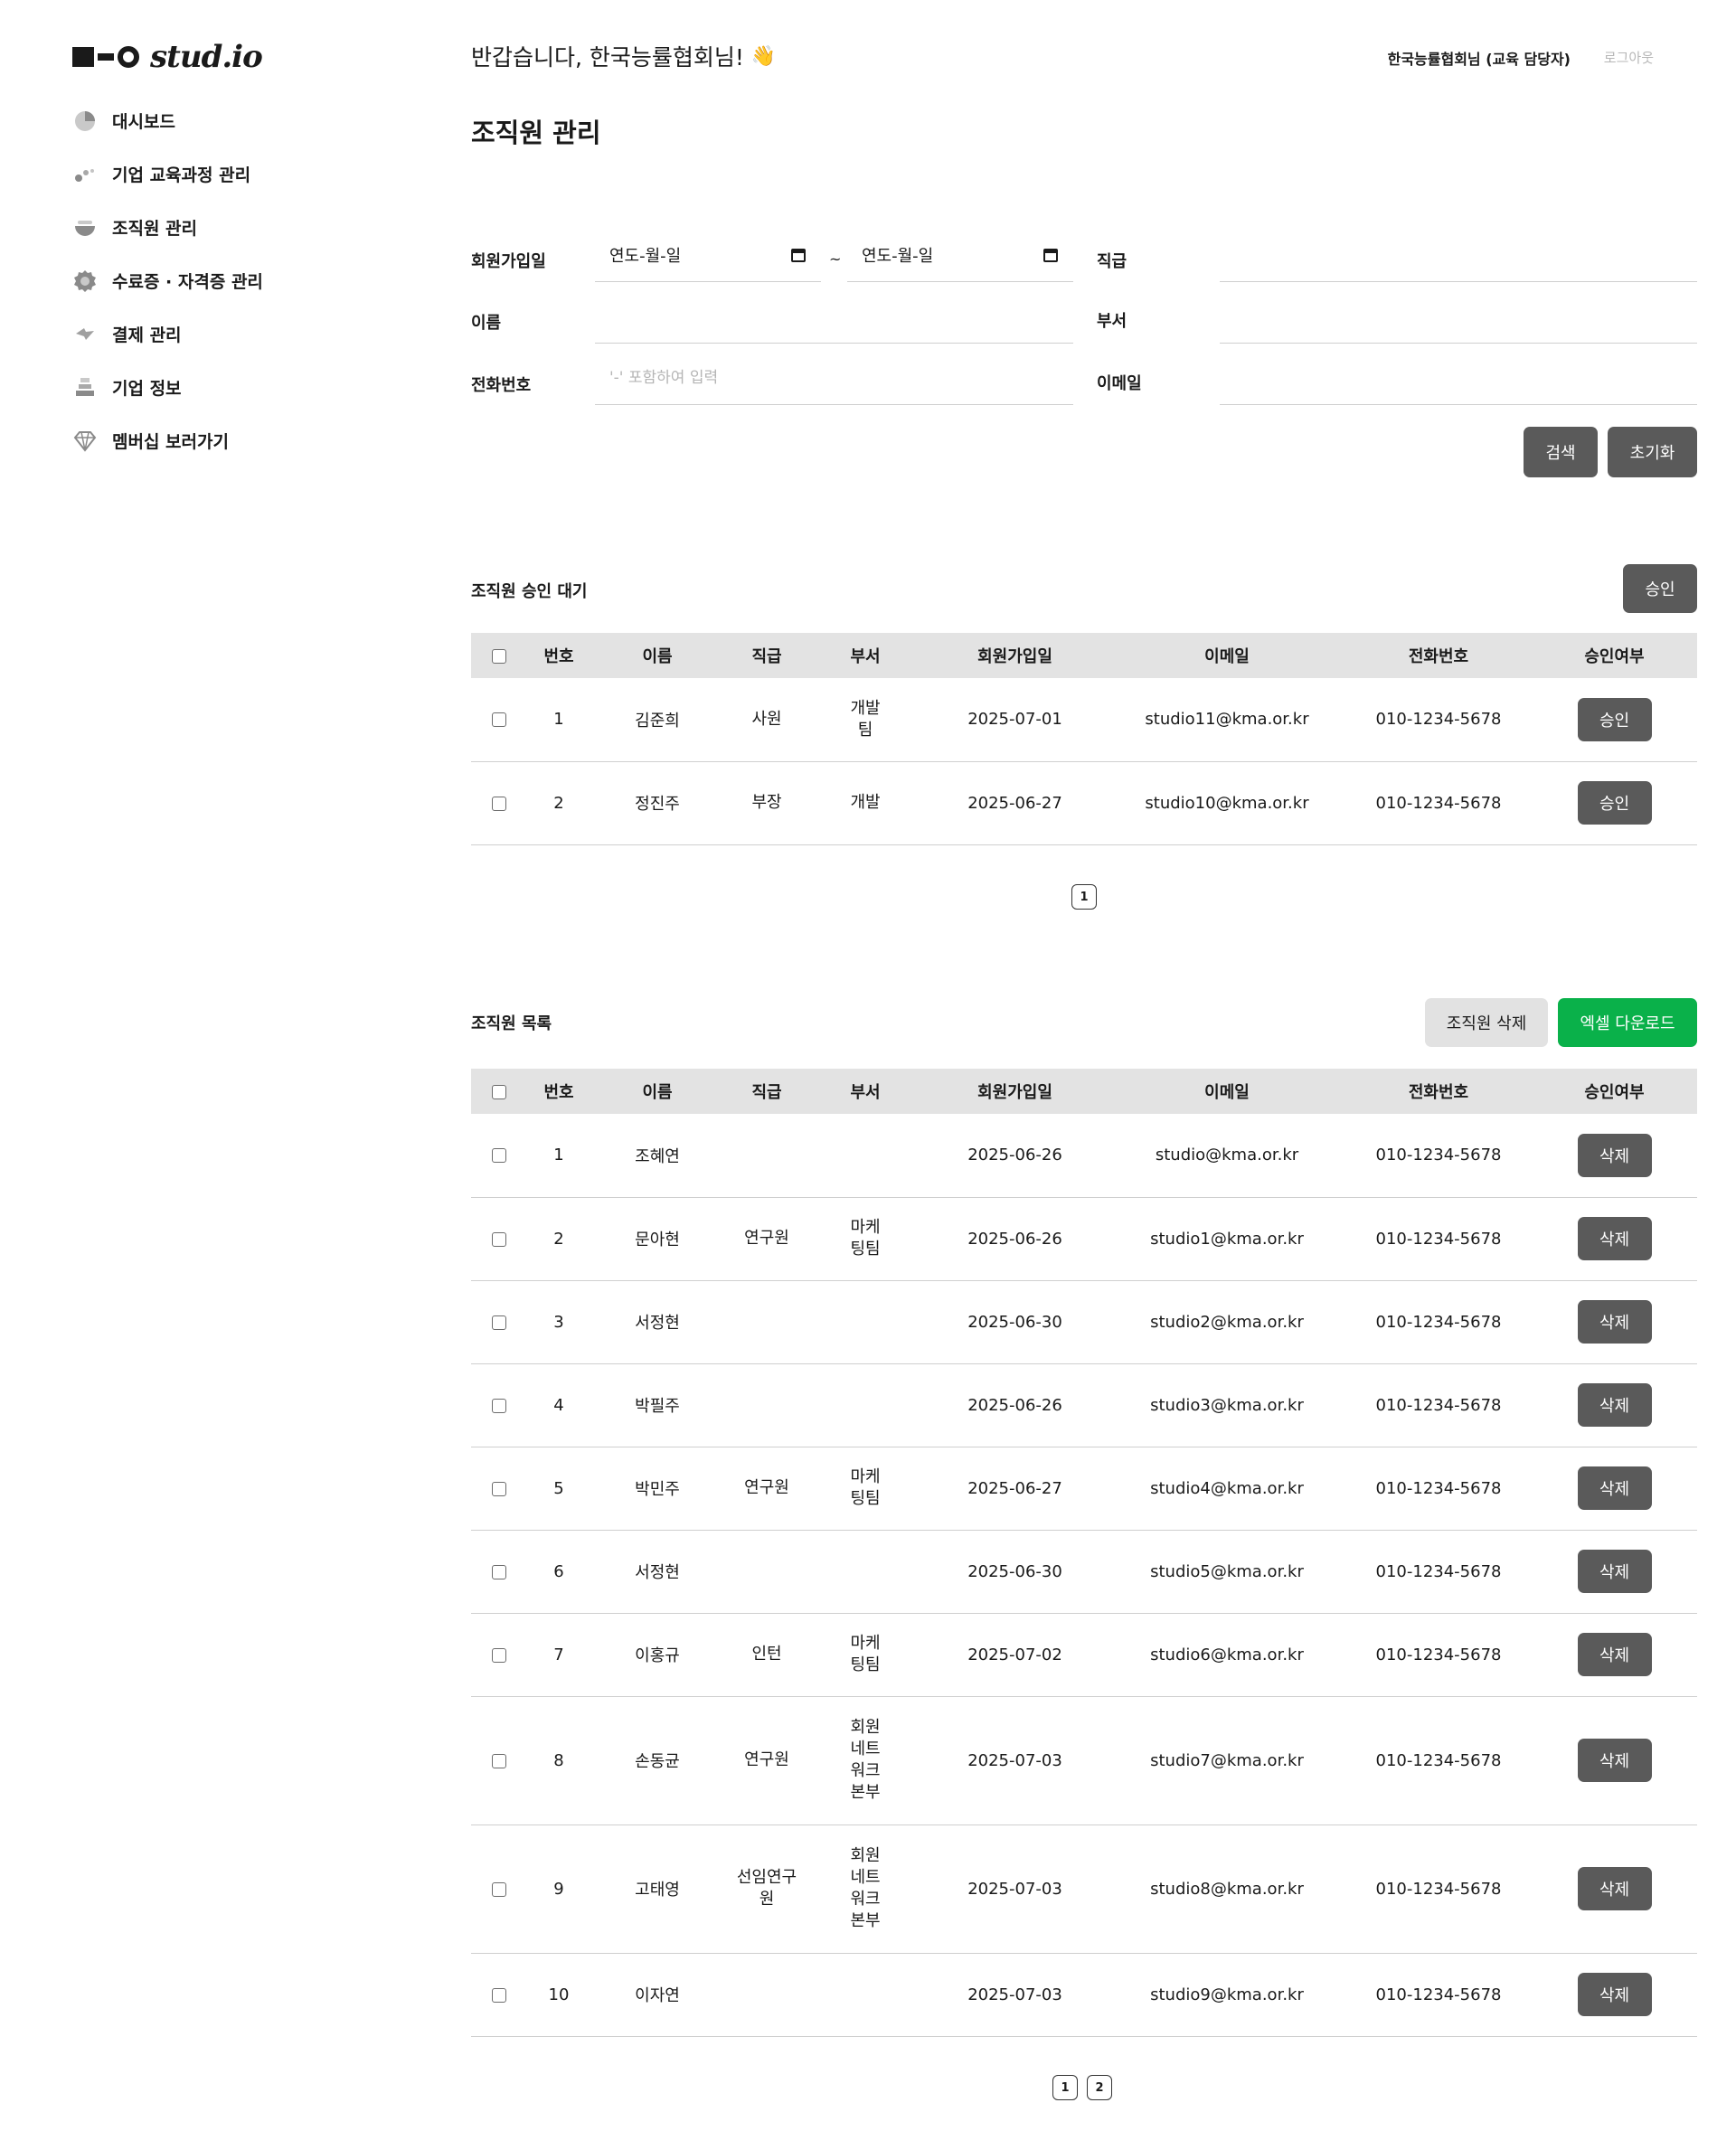 The width and height of the screenshot is (1736, 2131). Describe the element at coordinates (866, 1855) in the screenshot. I see `dept-line: 회원` at that location.